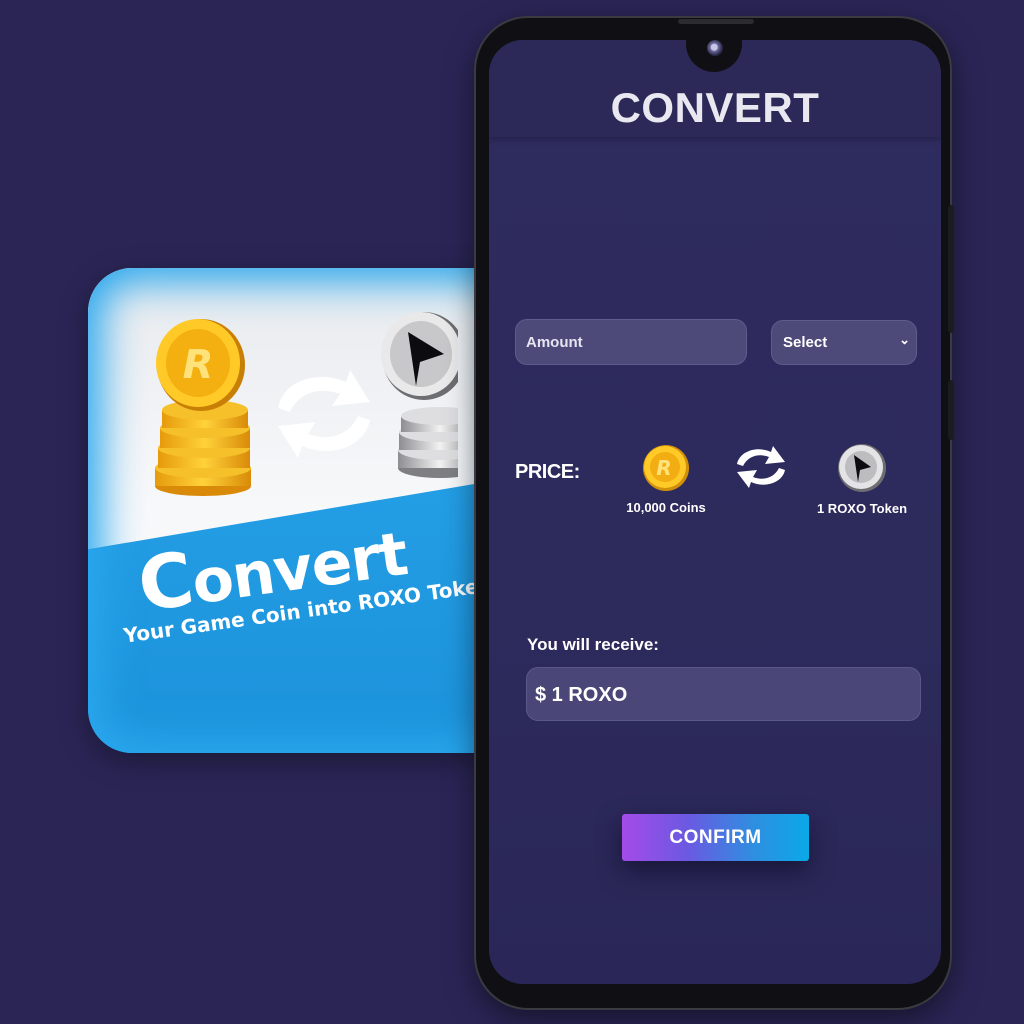 This screenshot has width=1024, height=1024. What do you see at coordinates (419, 395) in the screenshot?
I see `silver-token-stack-icon` at bounding box center [419, 395].